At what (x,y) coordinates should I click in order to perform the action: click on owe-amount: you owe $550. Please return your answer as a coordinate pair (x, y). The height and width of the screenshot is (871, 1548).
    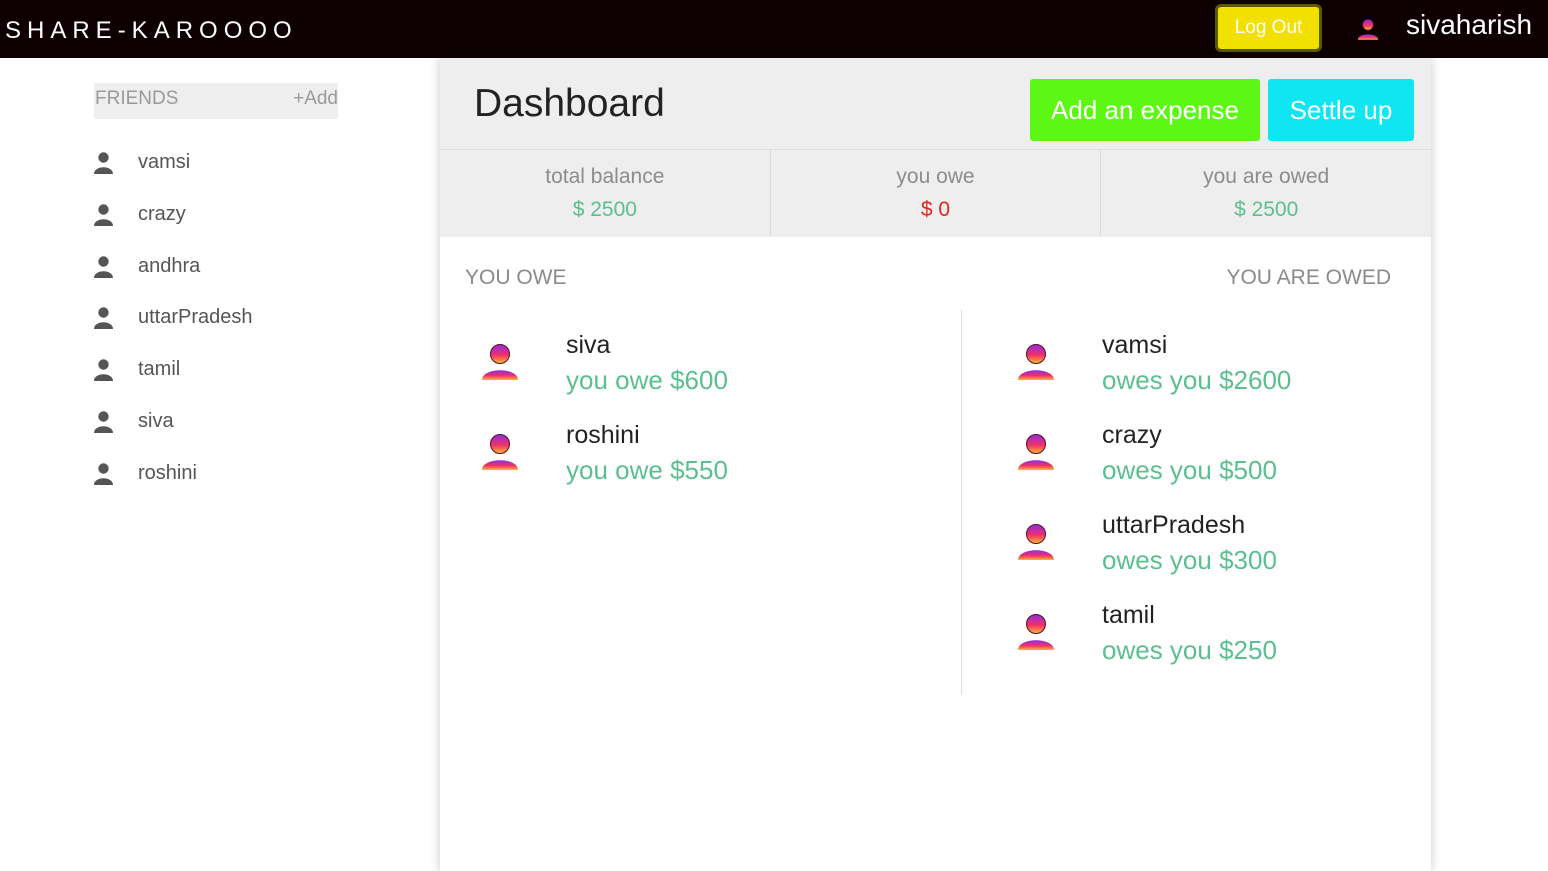
    Looking at the image, I should click on (647, 470).